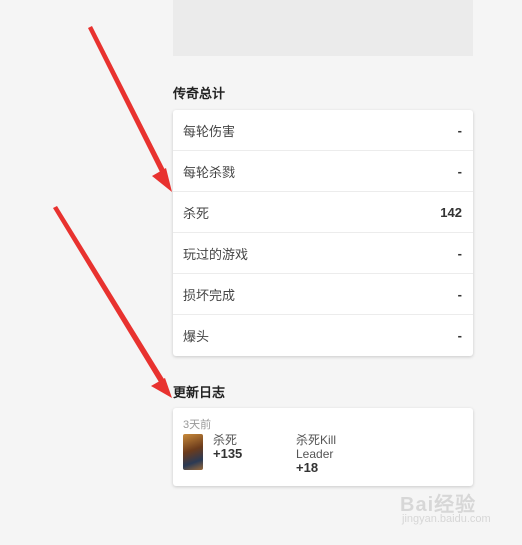 The height and width of the screenshot is (545, 522). What do you see at coordinates (209, 172) in the screenshot?
I see `stat-label: 每轮杀戮` at bounding box center [209, 172].